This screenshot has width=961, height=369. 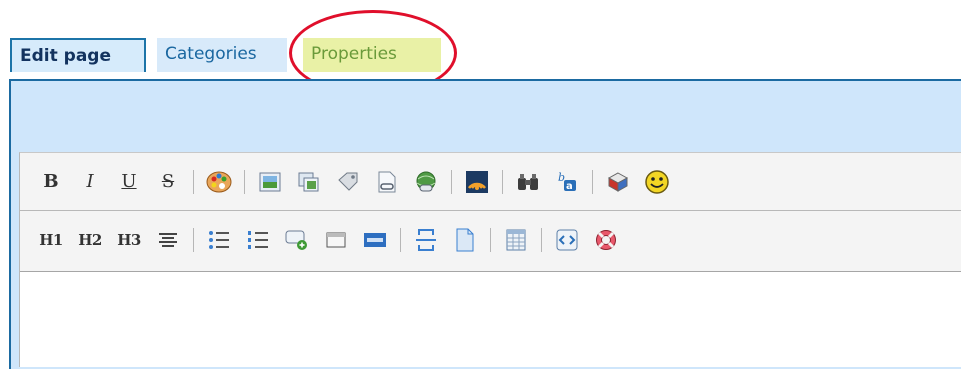 I want to click on add-comment-button, so click(x=297, y=240).